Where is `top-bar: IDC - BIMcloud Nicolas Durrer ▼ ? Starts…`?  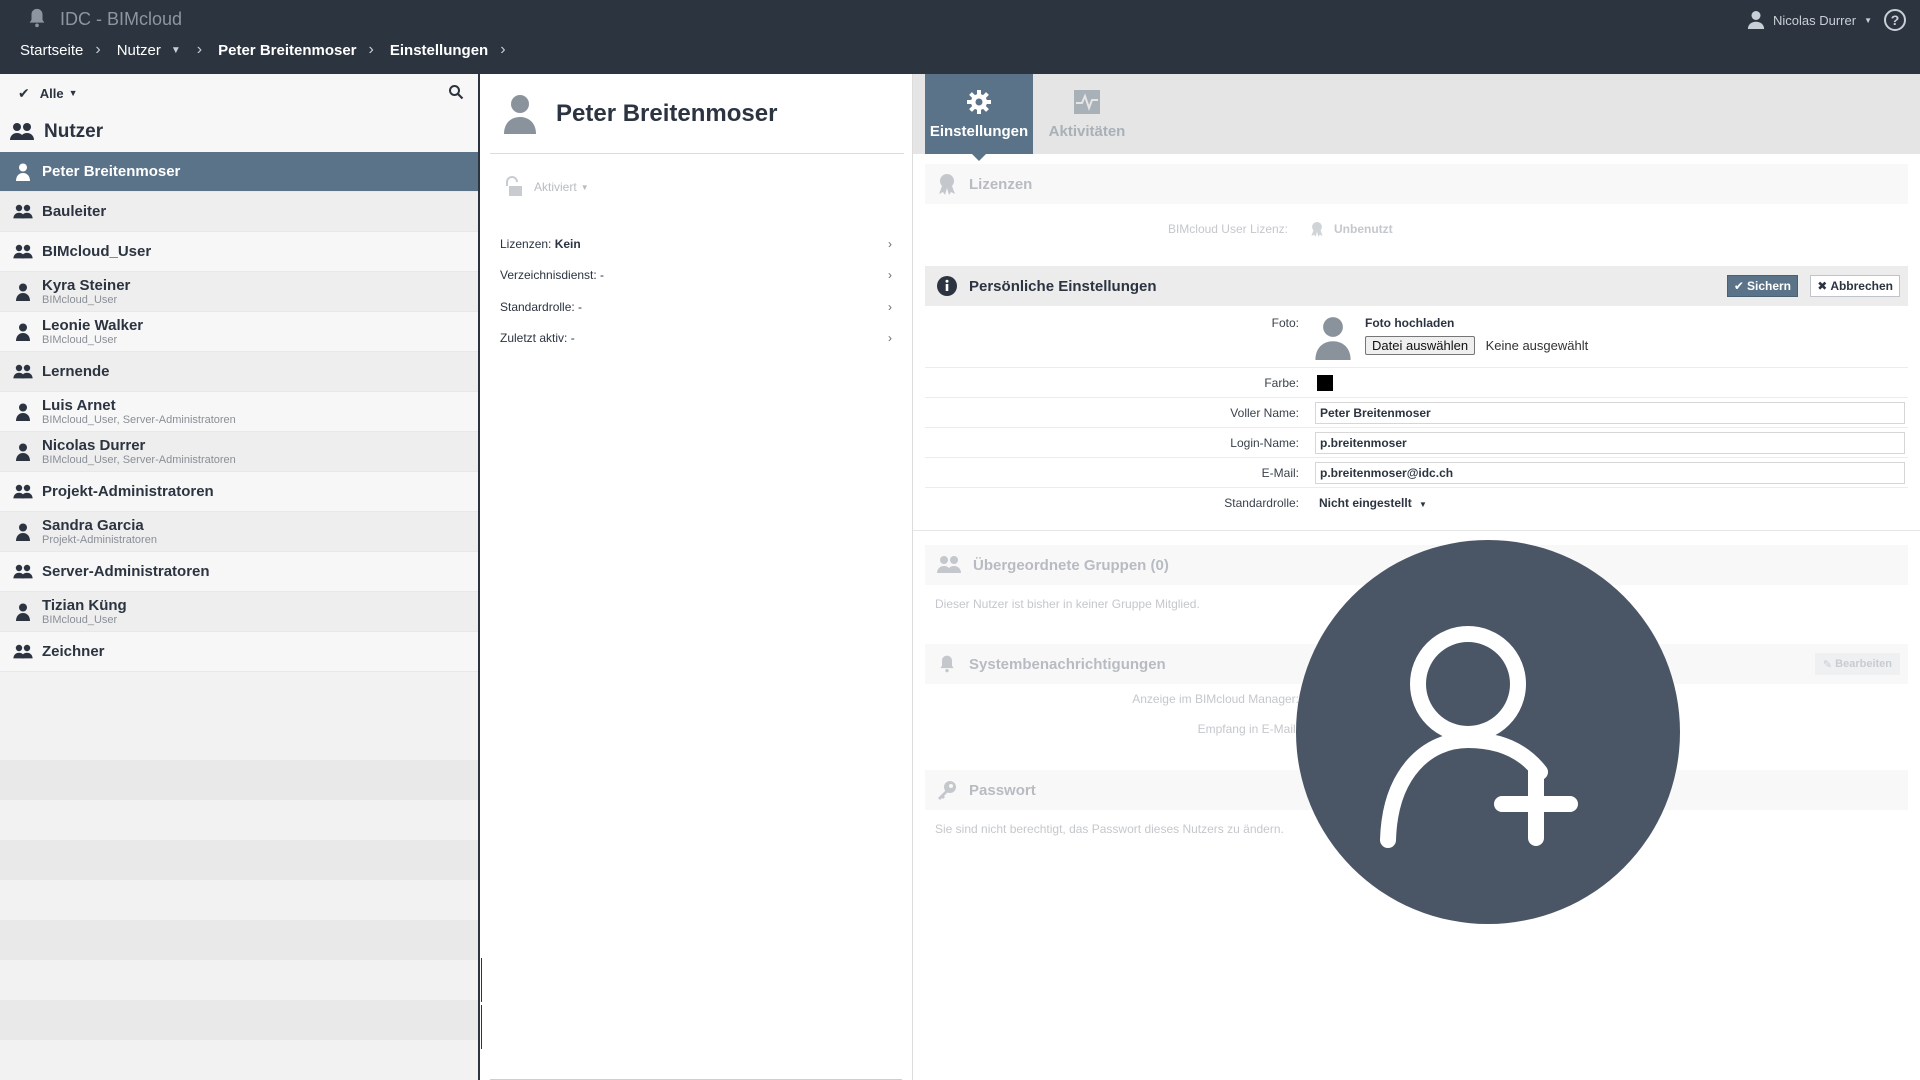
top-bar: IDC - BIMcloud Nicolas Durrer ▼ ? Starts… is located at coordinates (960, 37).